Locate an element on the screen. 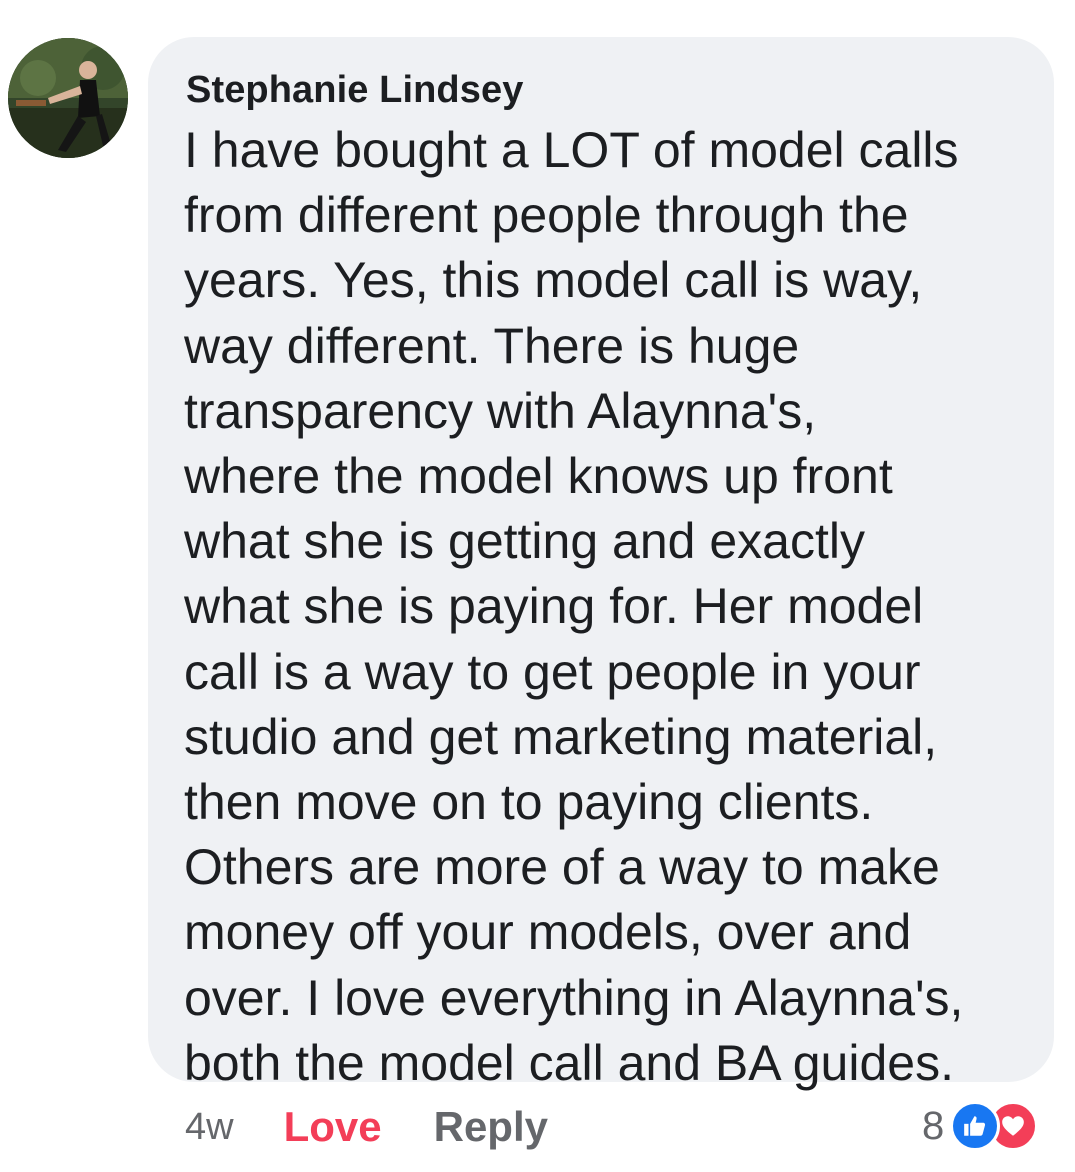 Image resolution: width=1075 pixels, height=1172 pixels. comment-line: money off your models, over and is located at coordinates (548, 932).